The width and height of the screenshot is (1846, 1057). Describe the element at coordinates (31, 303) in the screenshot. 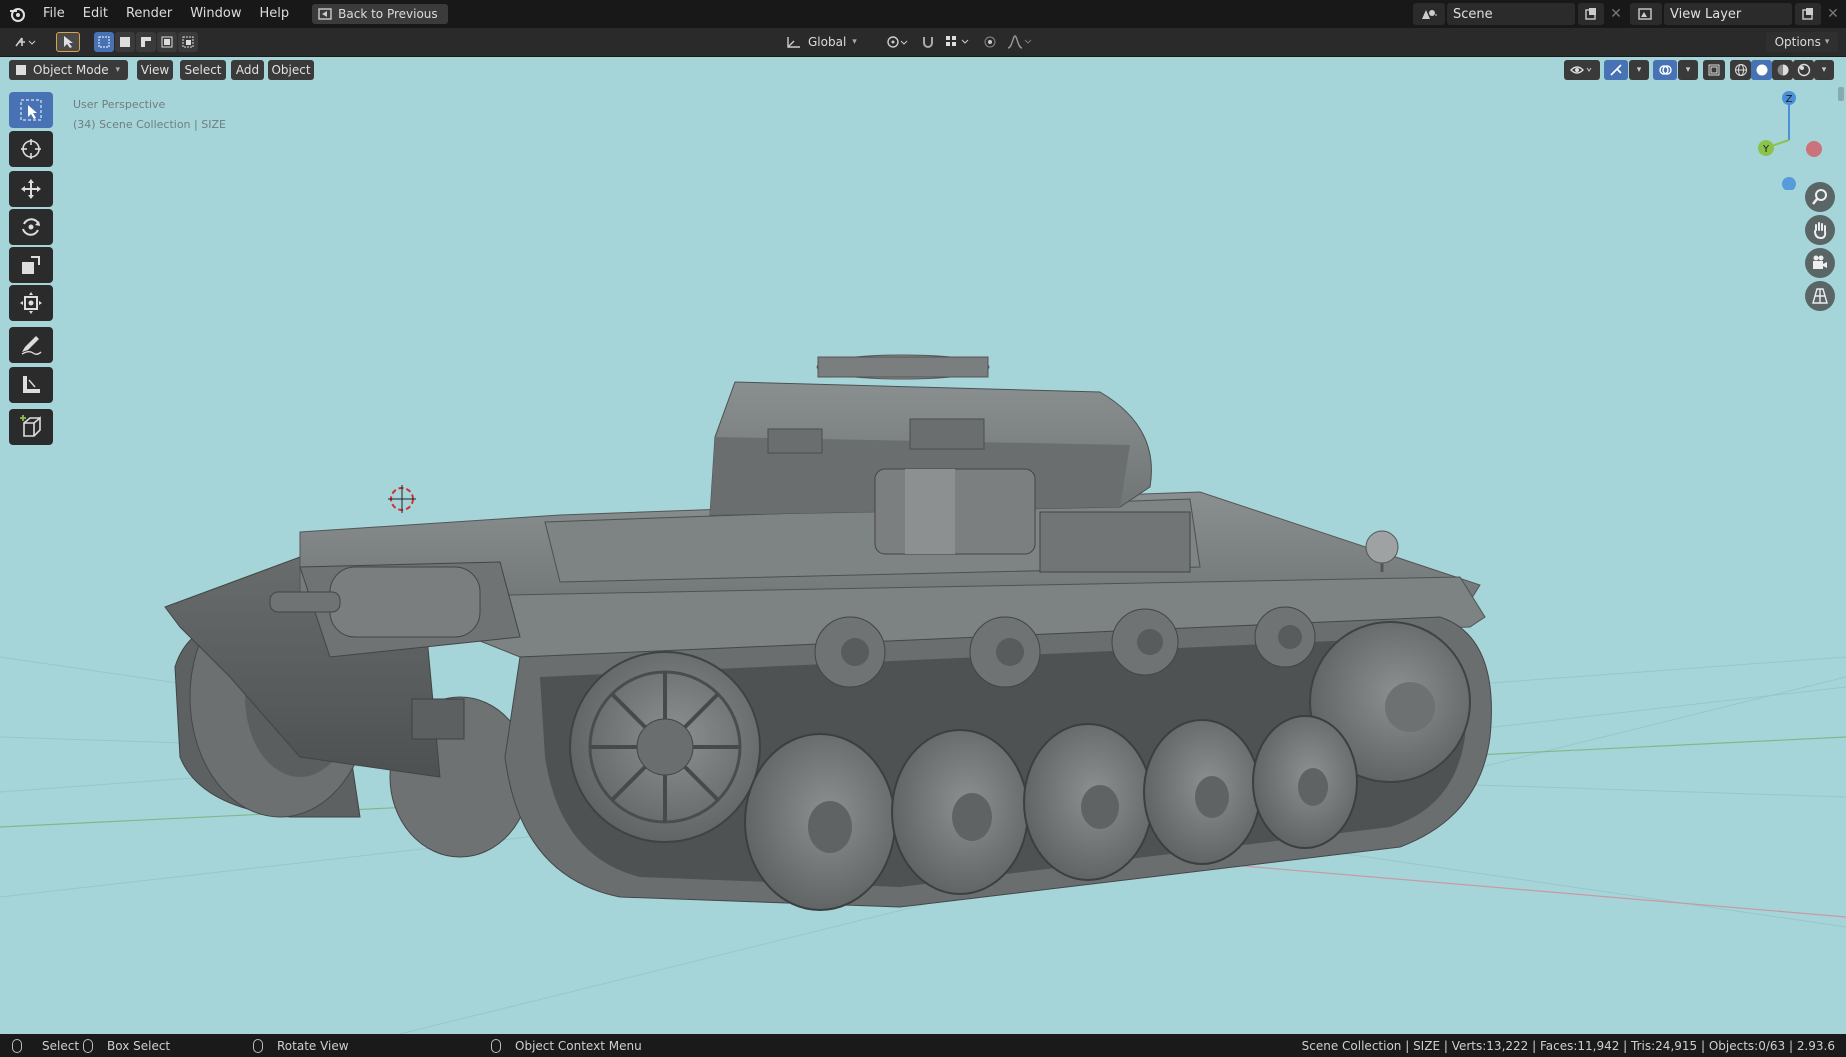

I see `transform-tool` at that location.